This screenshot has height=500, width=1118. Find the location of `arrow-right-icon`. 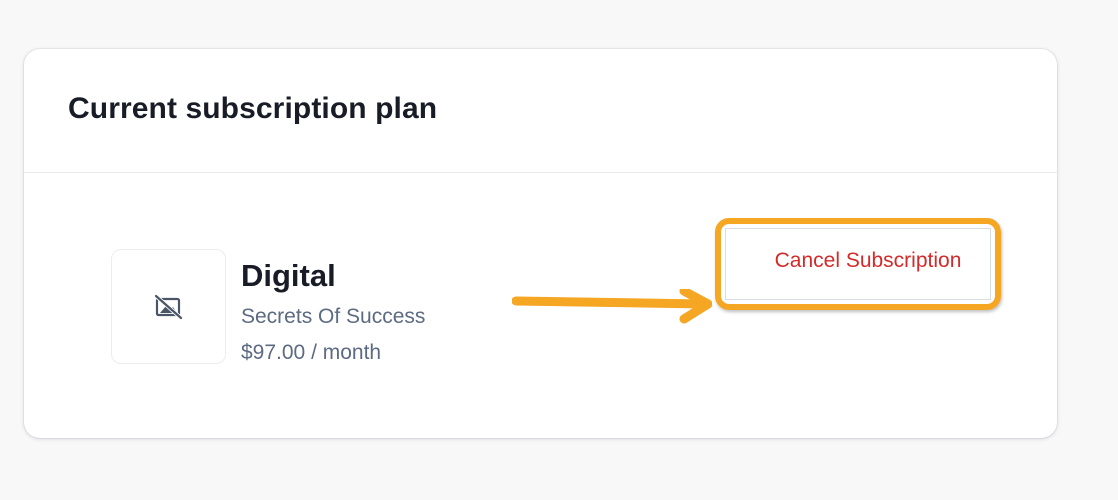

arrow-right-icon is located at coordinates (612, 310).